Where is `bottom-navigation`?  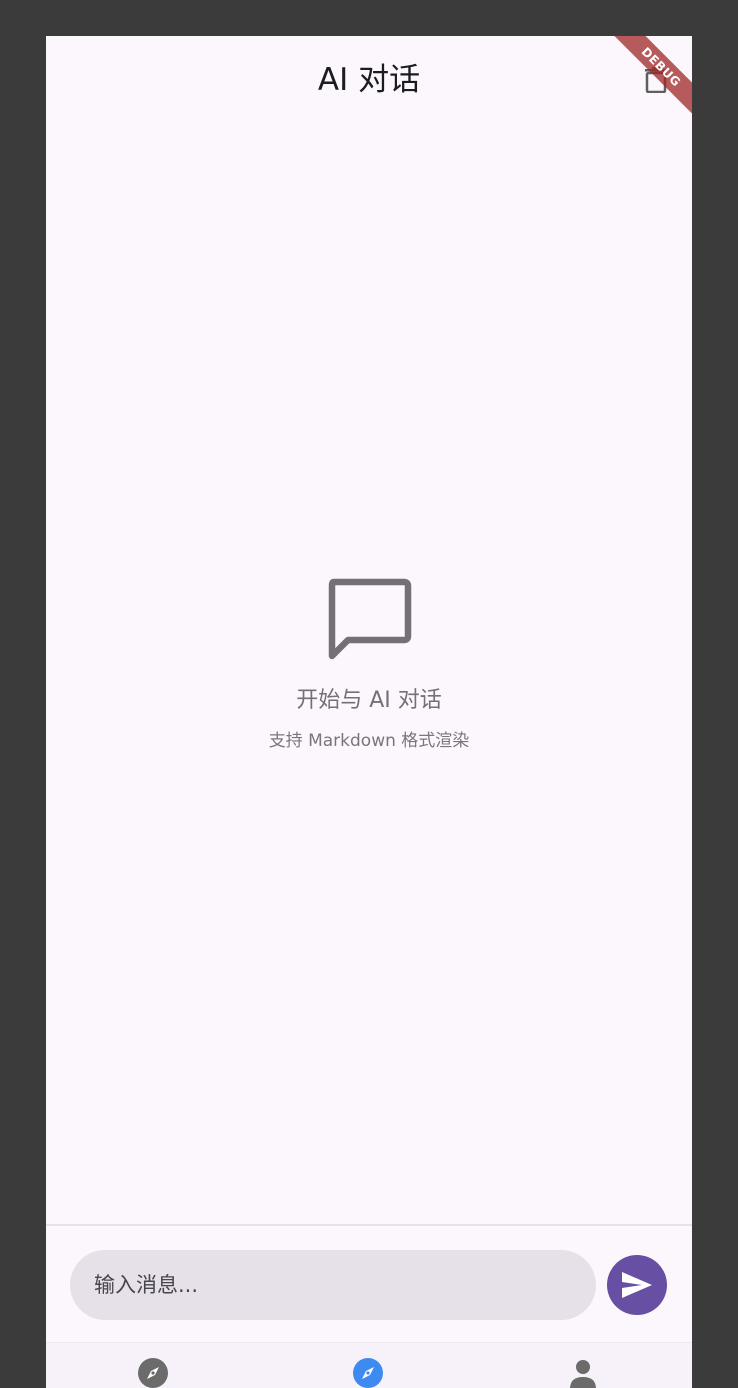
bottom-navigation is located at coordinates (369, 1365).